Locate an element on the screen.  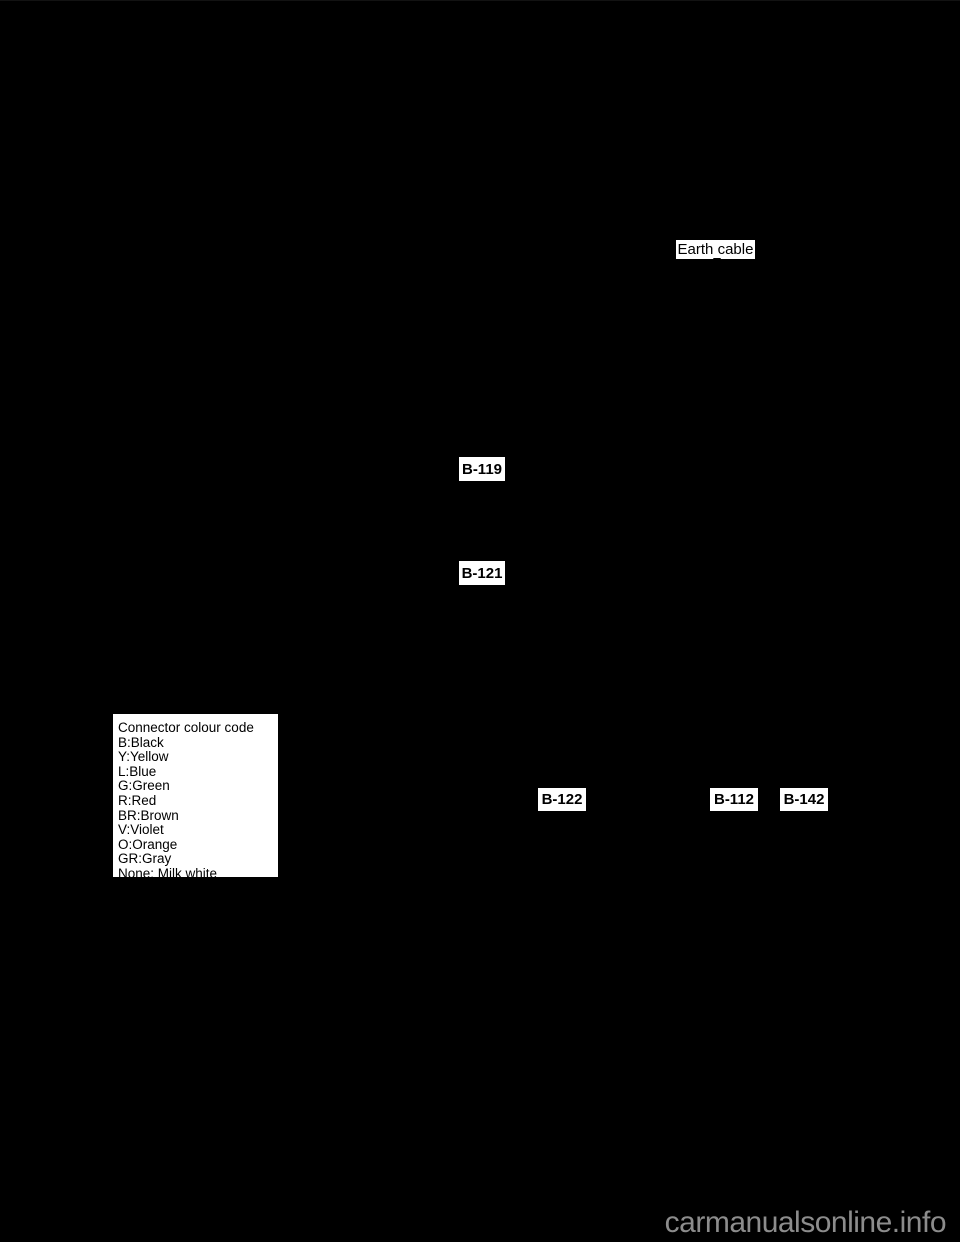
callout-earth-cable: Earth cable is located at coordinates (715, 249).